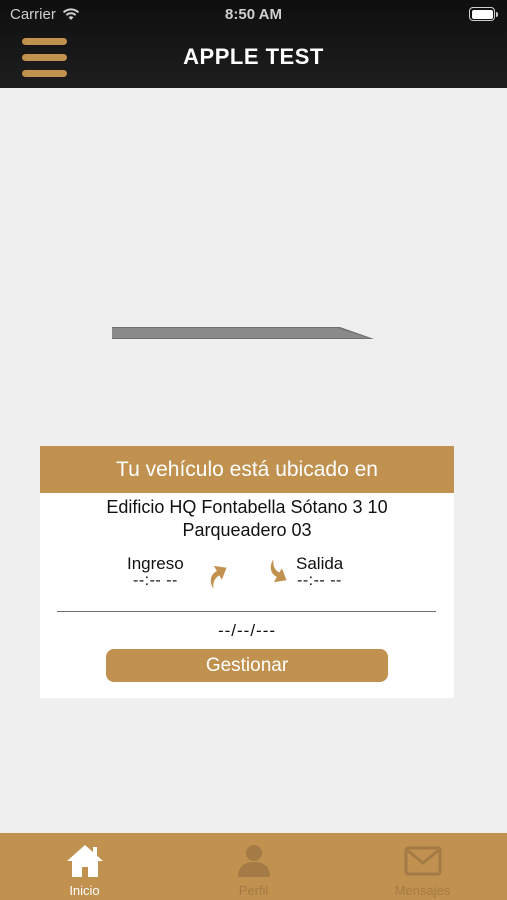 Image resolution: width=507 pixels, height=900 pixels. Describe the element at coordinates (253, 861) in the screenshot. I see `person-icon` at that location.